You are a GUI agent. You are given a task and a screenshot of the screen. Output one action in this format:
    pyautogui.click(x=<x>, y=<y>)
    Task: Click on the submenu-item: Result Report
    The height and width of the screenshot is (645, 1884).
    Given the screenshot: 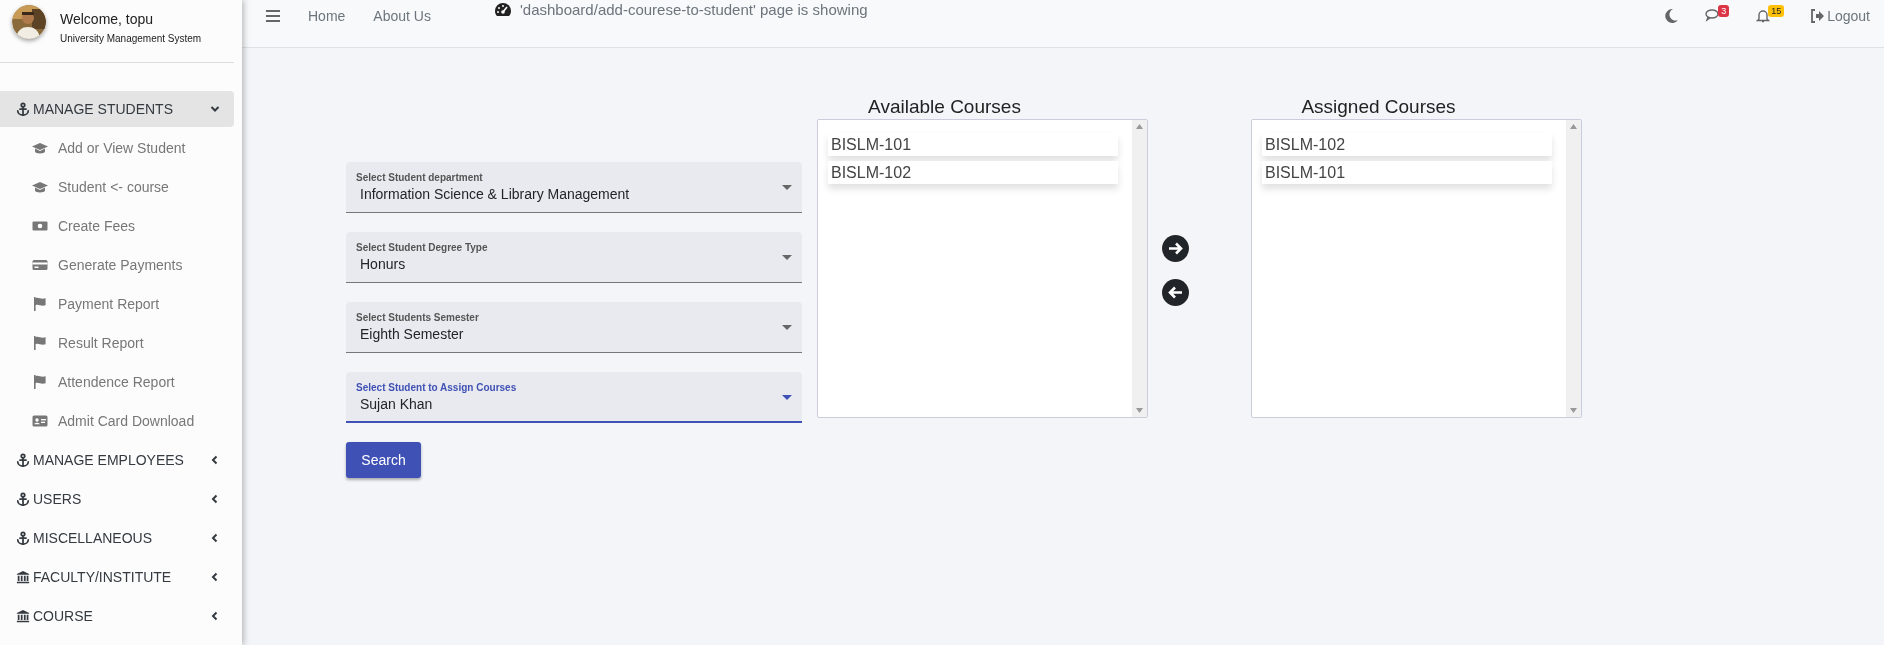 What is the action you would take?
    pyautogui.click(x=117, y=343)
    